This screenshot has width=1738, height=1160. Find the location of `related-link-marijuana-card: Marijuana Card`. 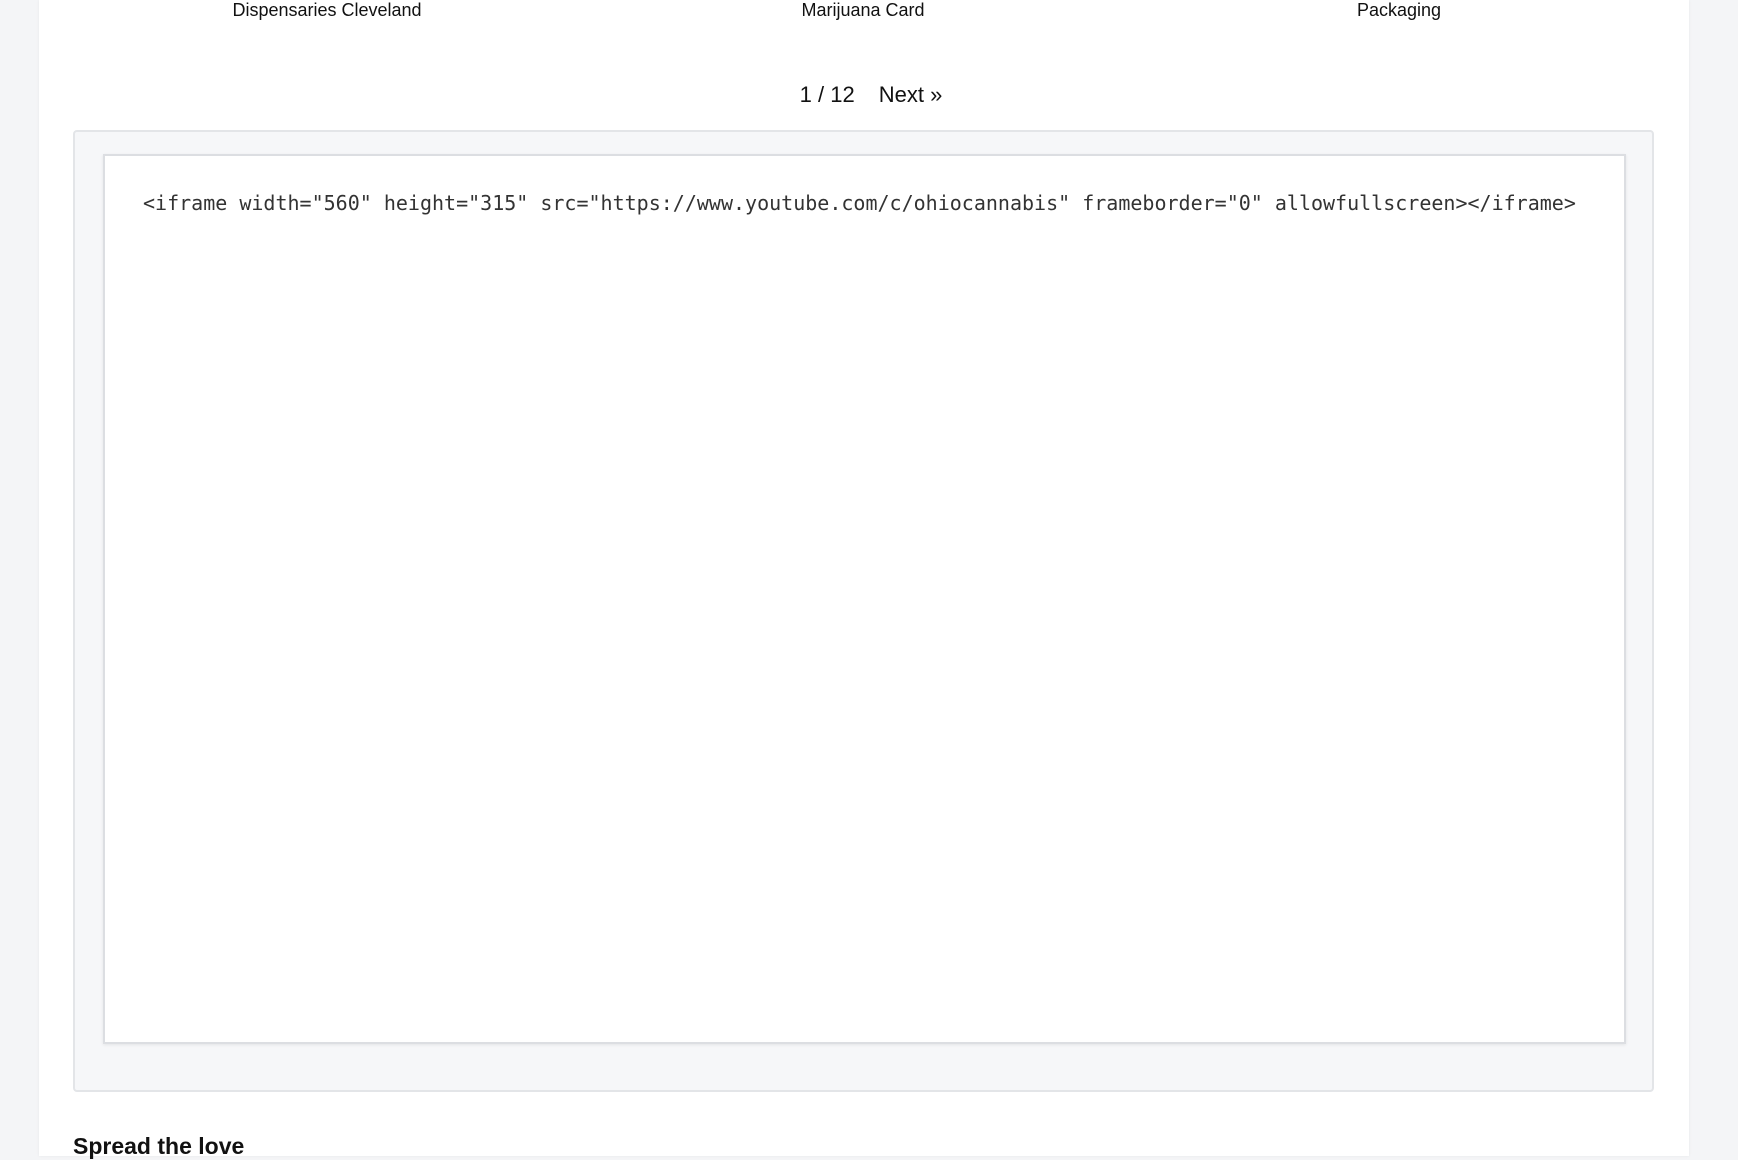

related-link-marijuana-card: Marijuana Card is located at coordinates (862, 10).